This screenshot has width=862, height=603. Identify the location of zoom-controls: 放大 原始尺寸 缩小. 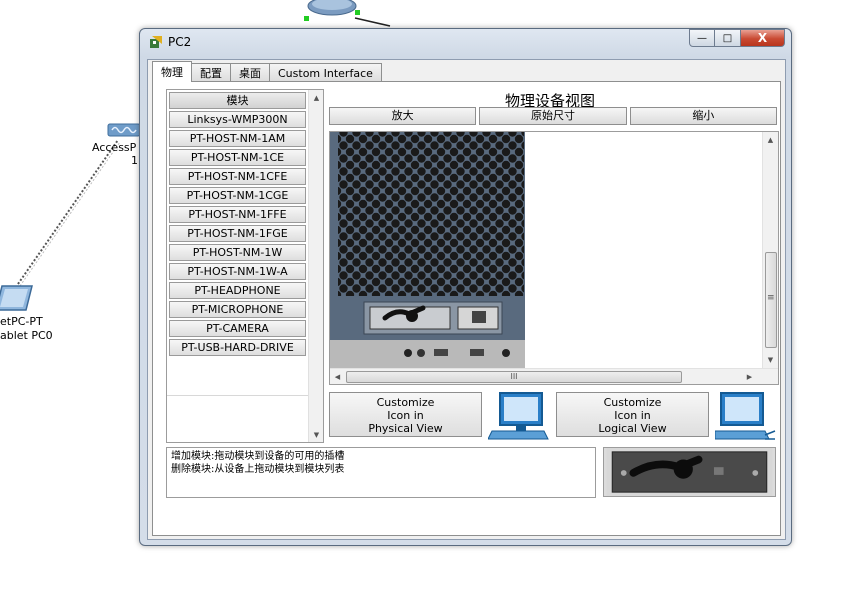
(553, 116).